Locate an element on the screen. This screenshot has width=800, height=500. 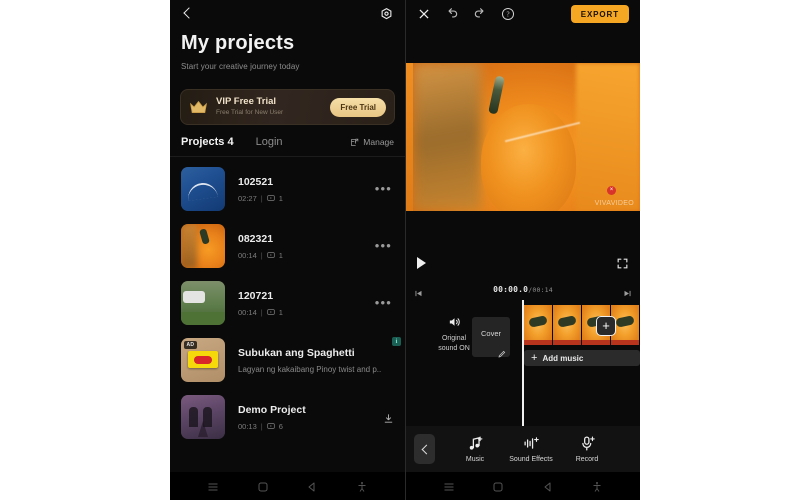
project-meta: 02:27 | 1 is located at coordinates (305, 198).